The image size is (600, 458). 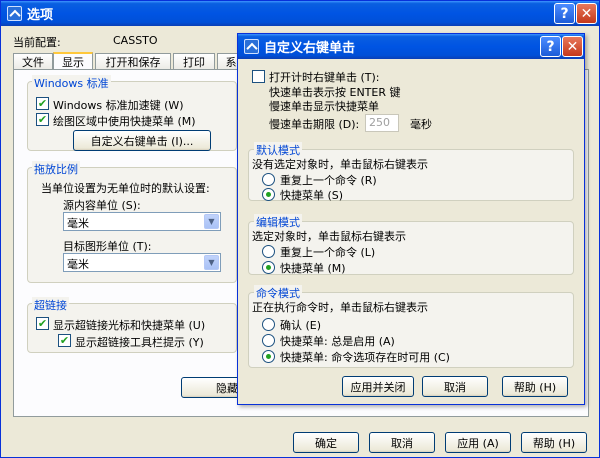 What do you see at coordinates (71, 83) in the screenshot?
I see `windows-standard-title: Windows 标准` at bounding box center [71, 83].